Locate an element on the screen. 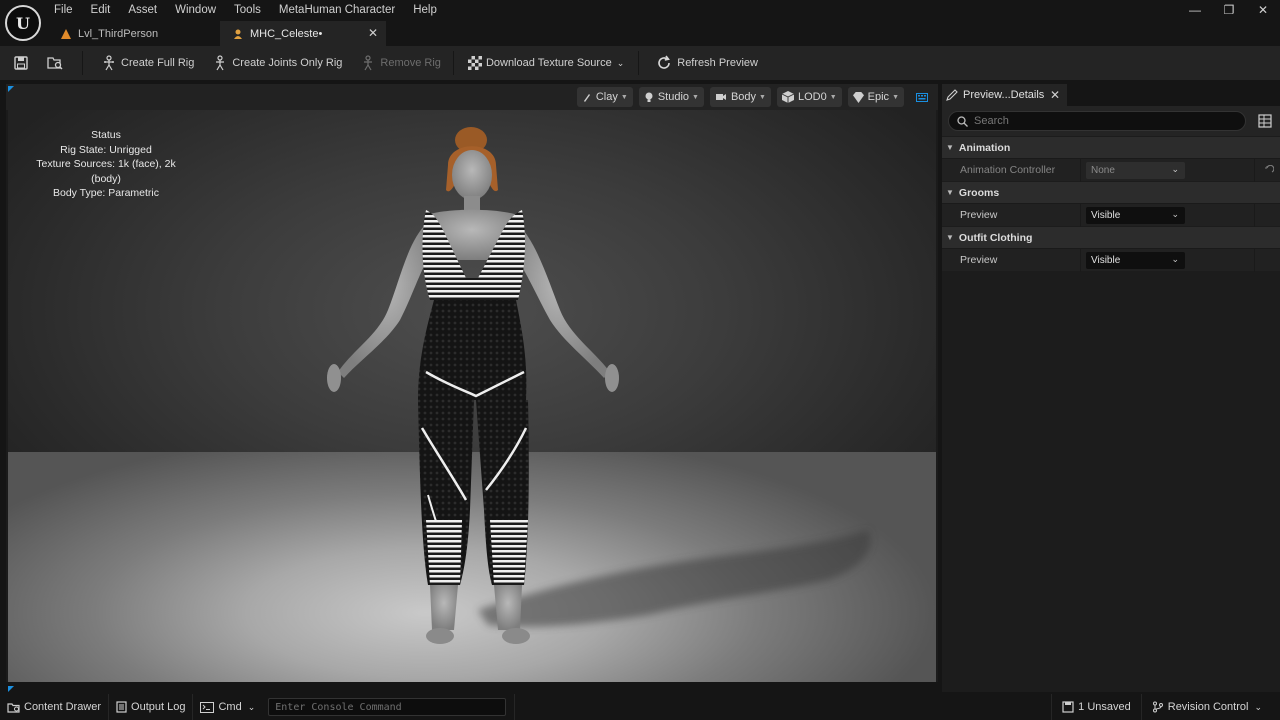  lod-dropdown: LOD0 ▼ is located at coordinates (809, 97).